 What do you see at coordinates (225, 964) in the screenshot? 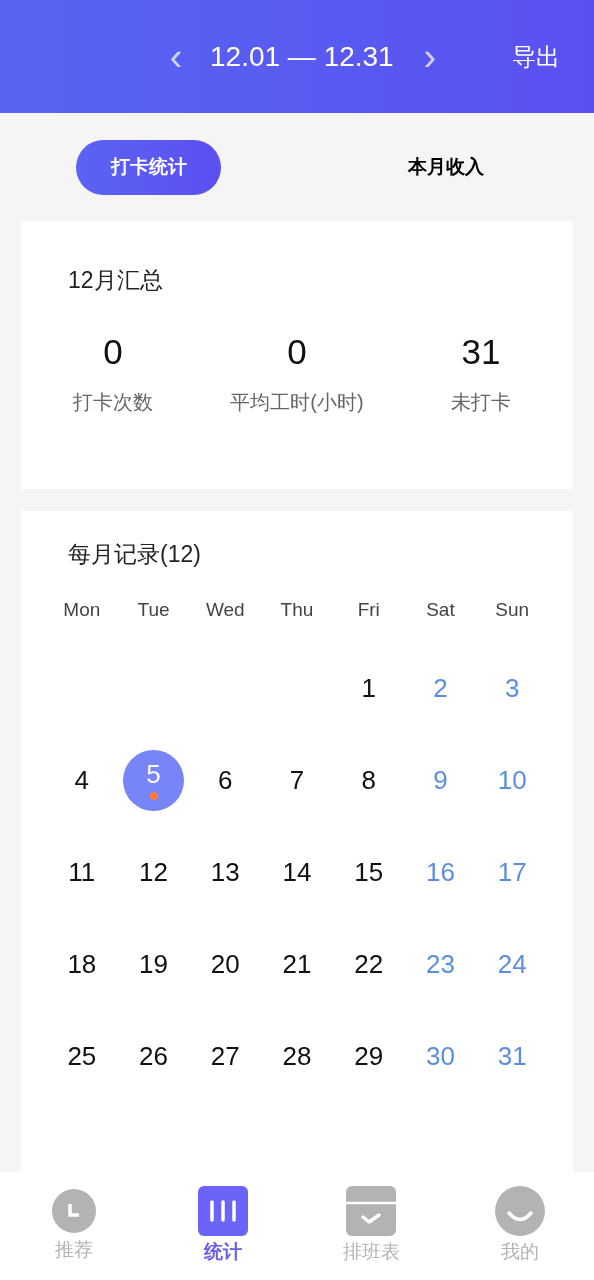
I see `calendar-day: 20` at bounding box center [225, 964].